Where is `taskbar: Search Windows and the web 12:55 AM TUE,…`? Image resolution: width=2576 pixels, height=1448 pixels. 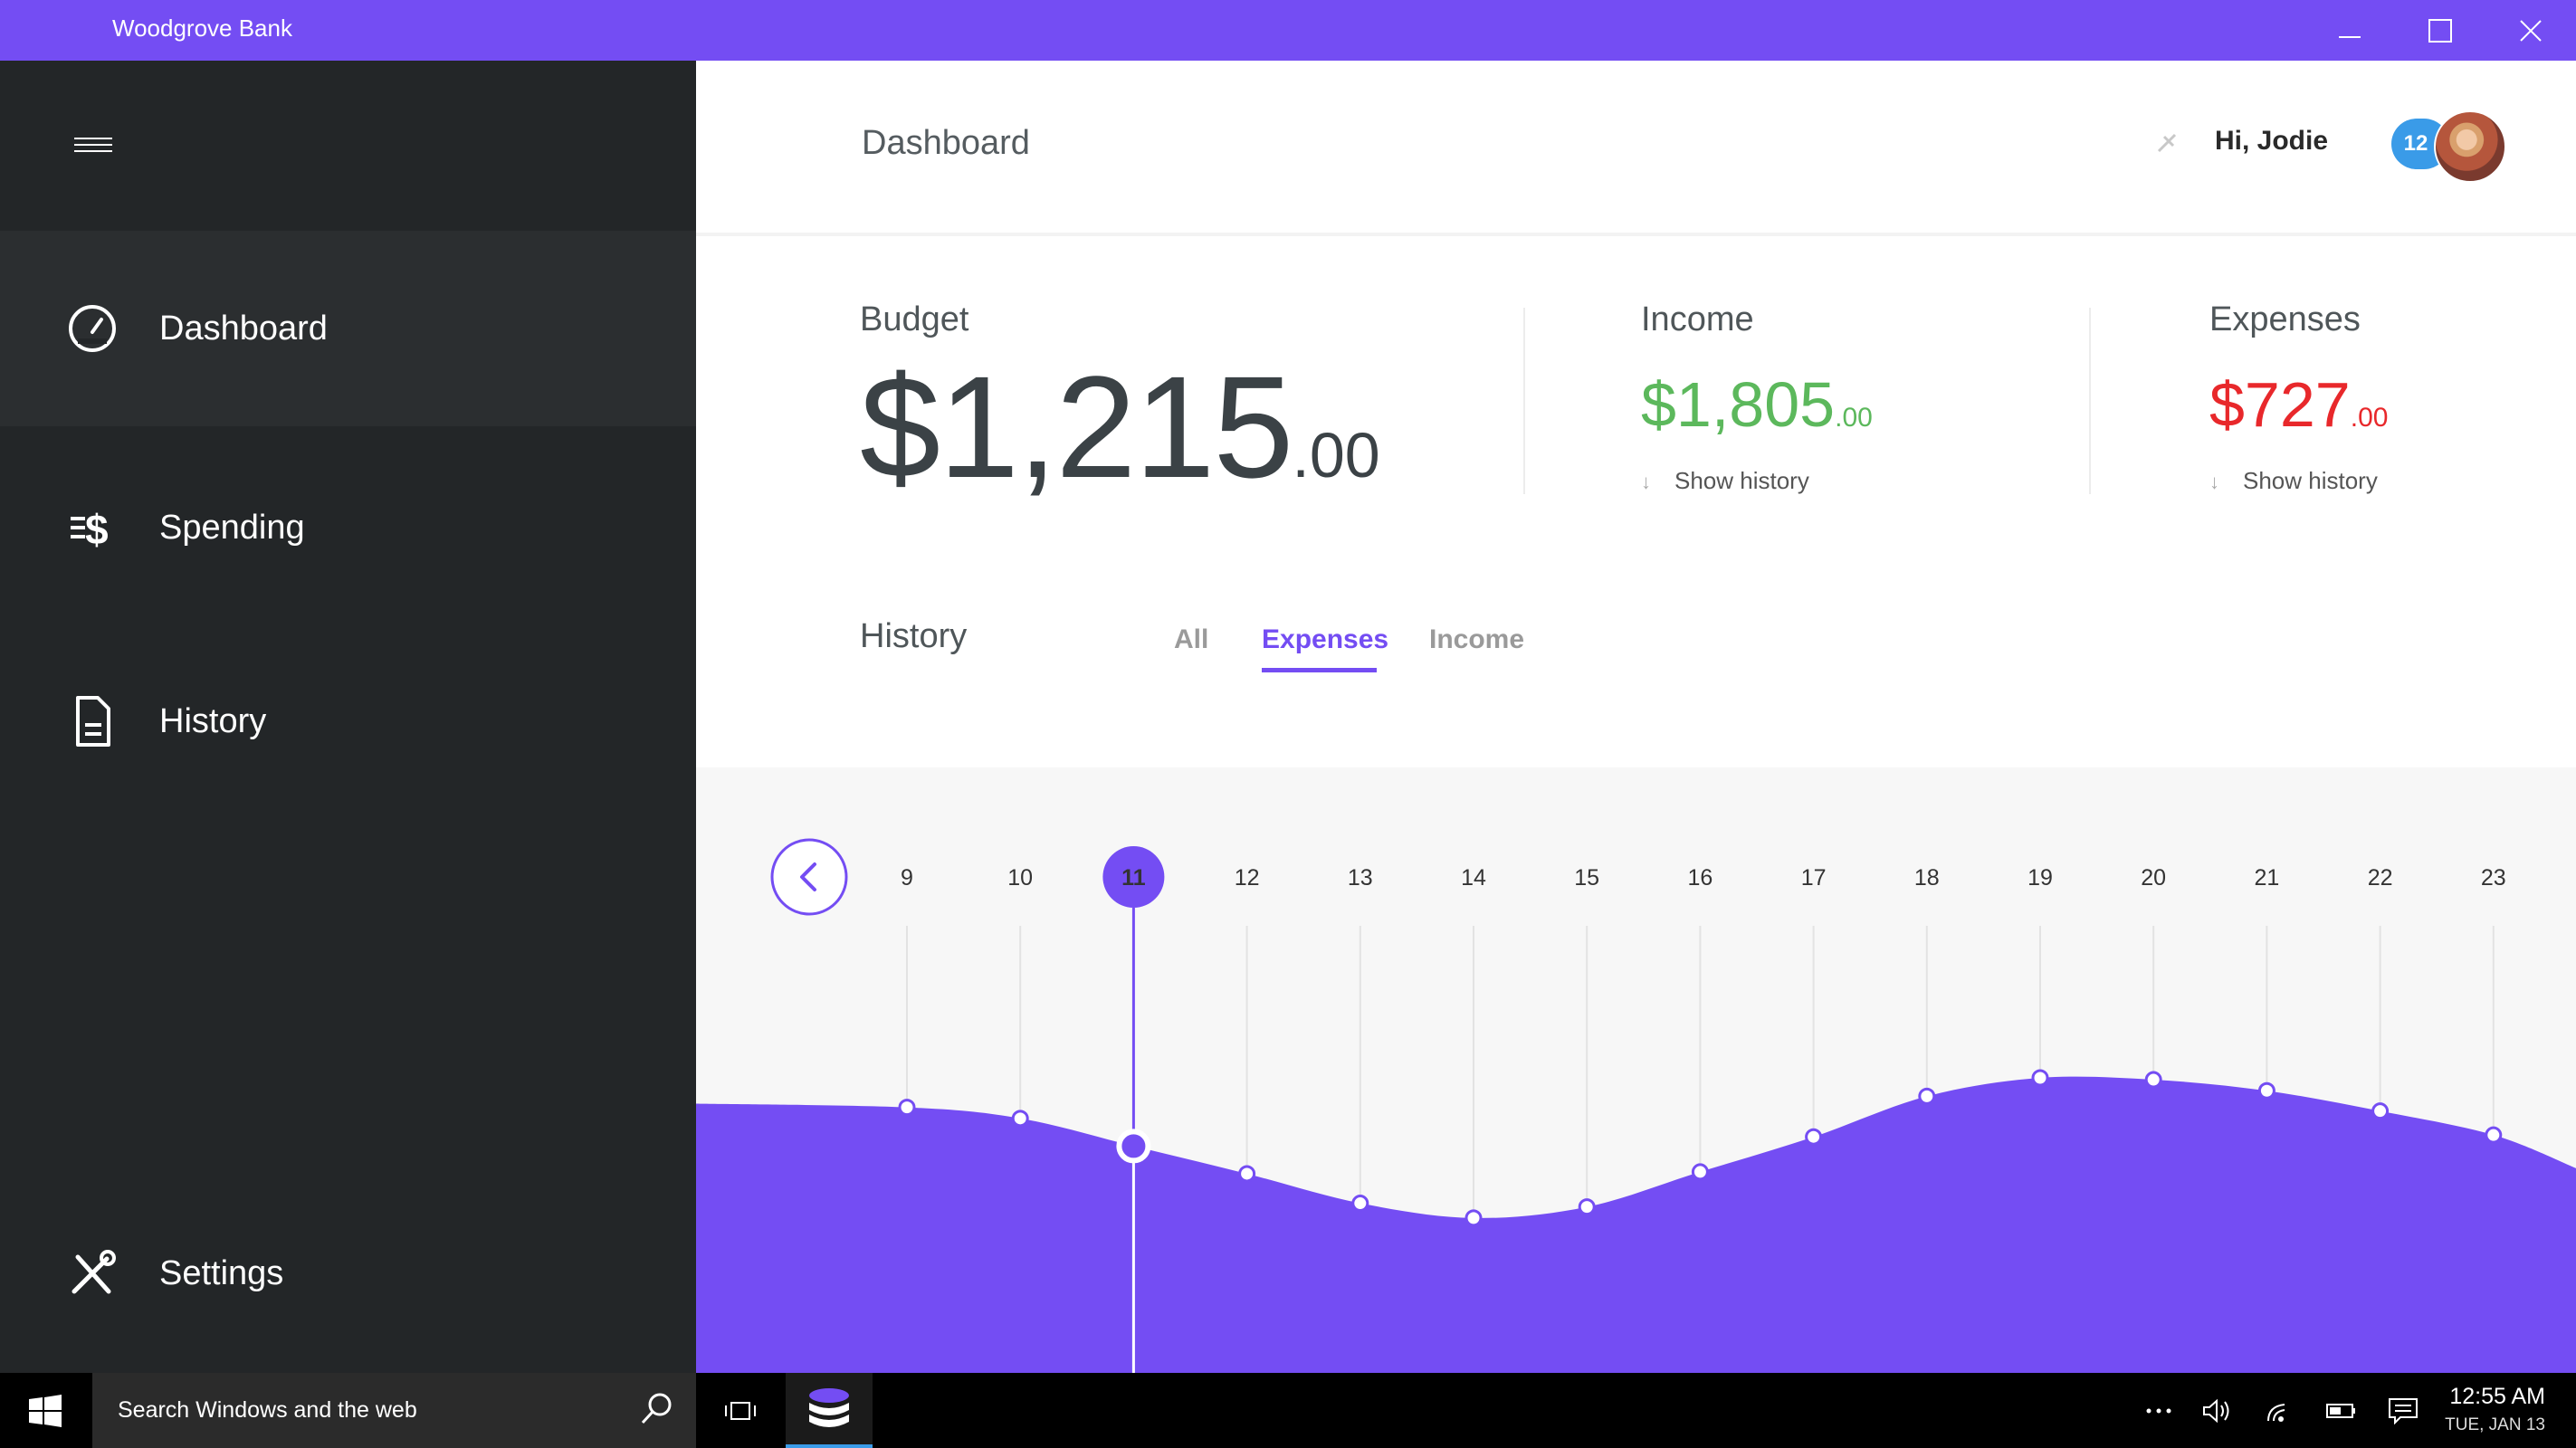
taskbar: Search Windows and the web 12:55 AM TUE,… is located at coordinates (1288, 1410).